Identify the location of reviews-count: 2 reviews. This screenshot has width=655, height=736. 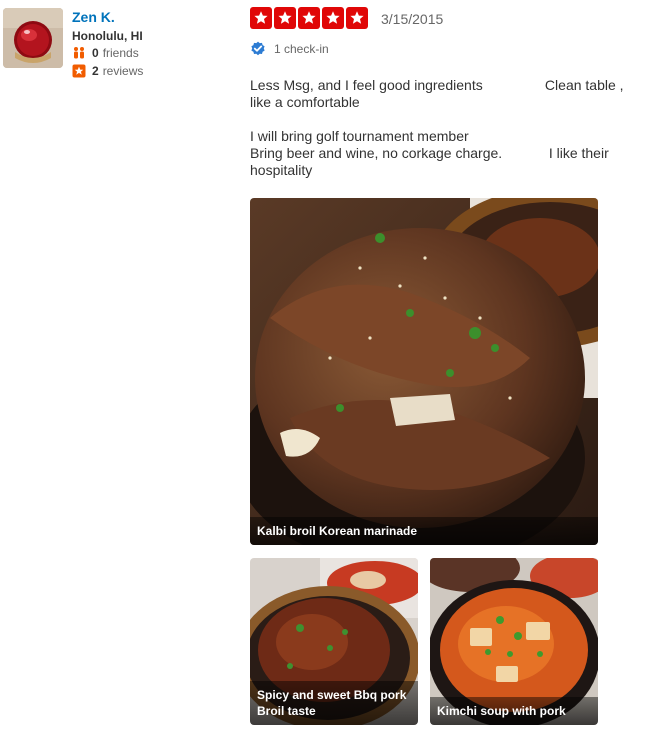
(107, 71).